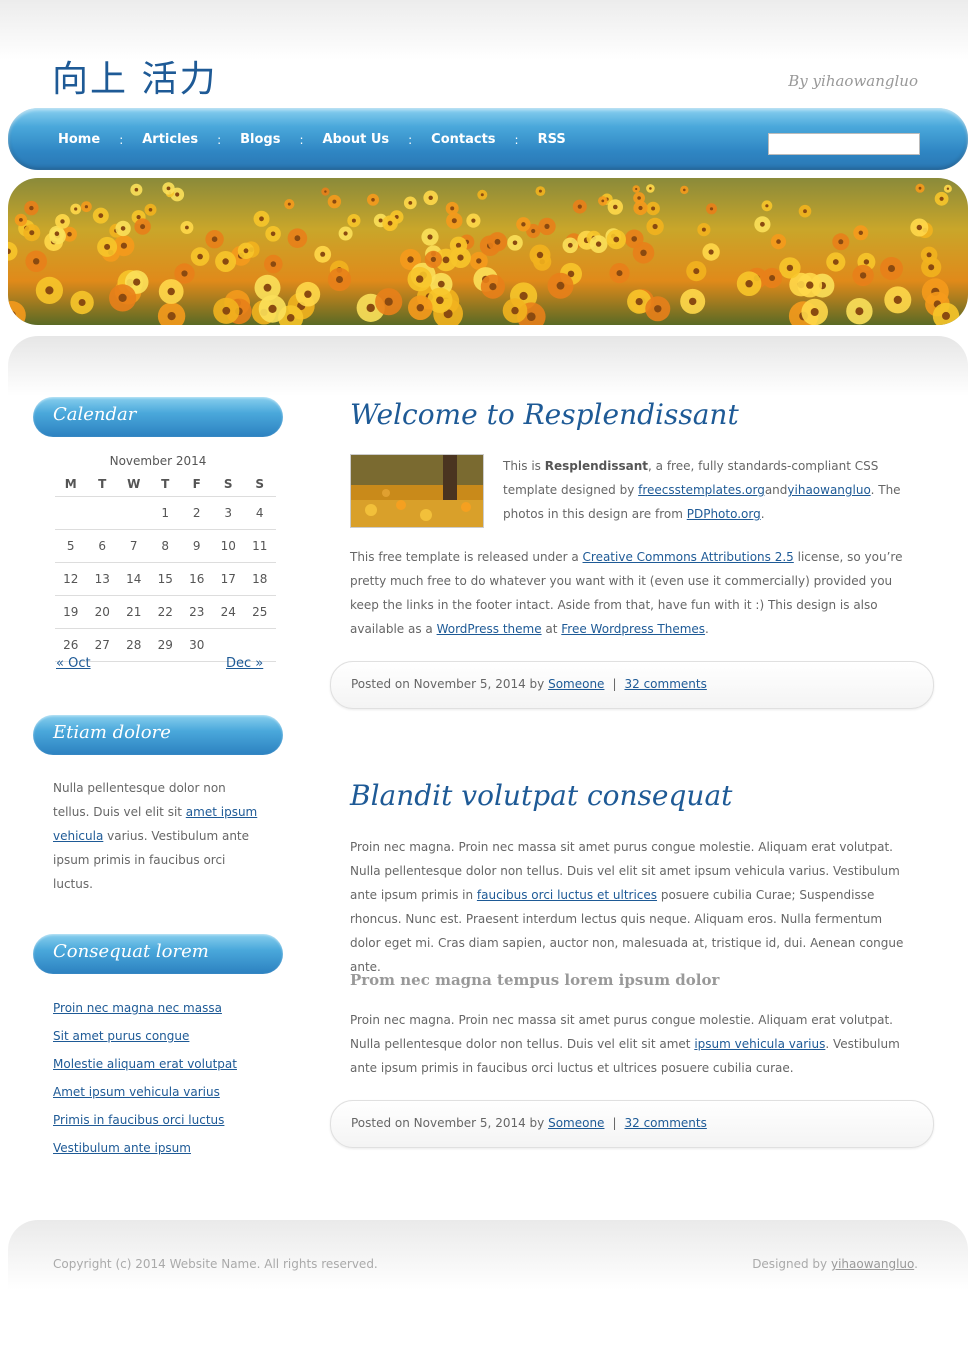 Image resolution: width=968 pixels, height=1348 pixels. I want to click on designer-link: yihaowangluo, so click(872, 1264).